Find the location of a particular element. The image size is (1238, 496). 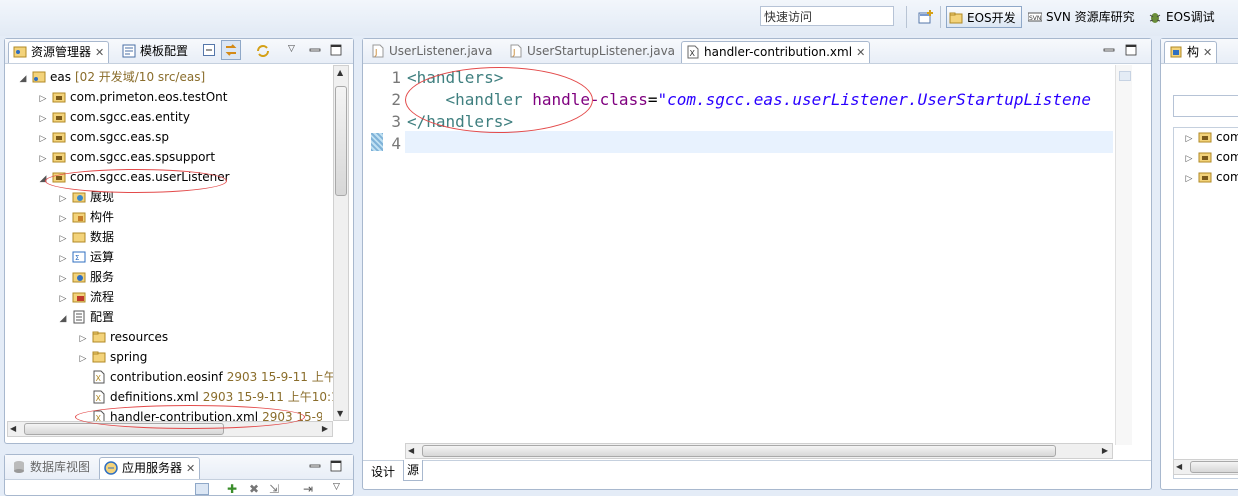

tree-item: ◢ eas [02 开发域/10 src/eas] is located at coordinates (111, 78).